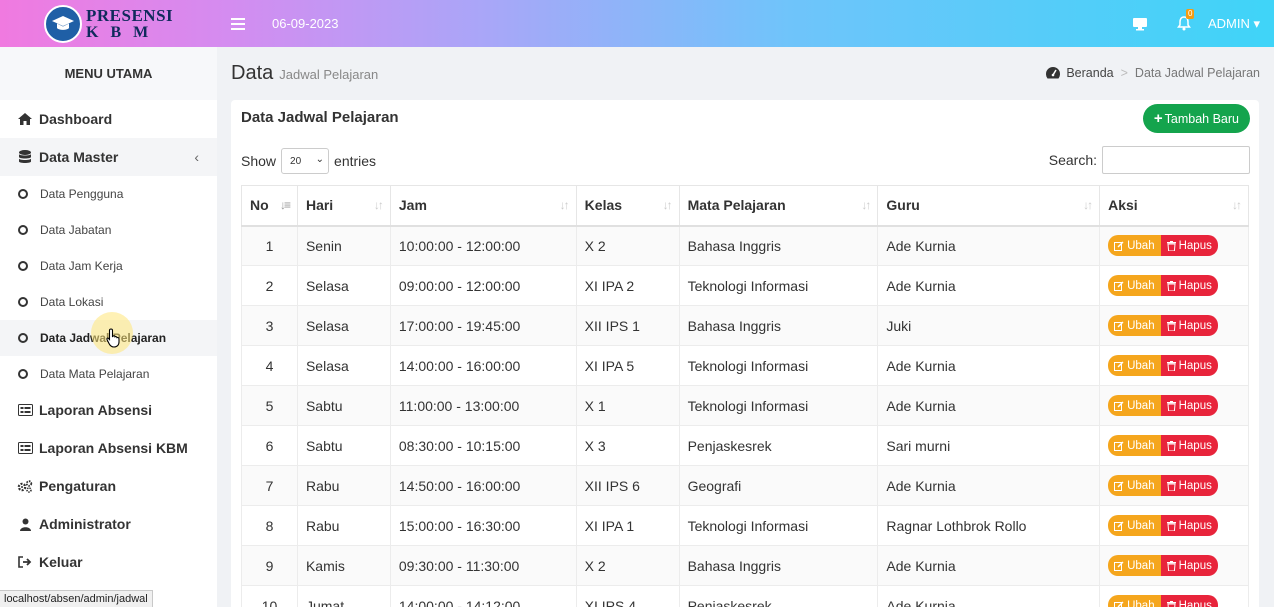 The image size is (1274, 607). What do you see at coordinates (989, 206) in the screenshot?
I see `column-header-guru: Guru ↓↑` at bounding box center [989, 206].